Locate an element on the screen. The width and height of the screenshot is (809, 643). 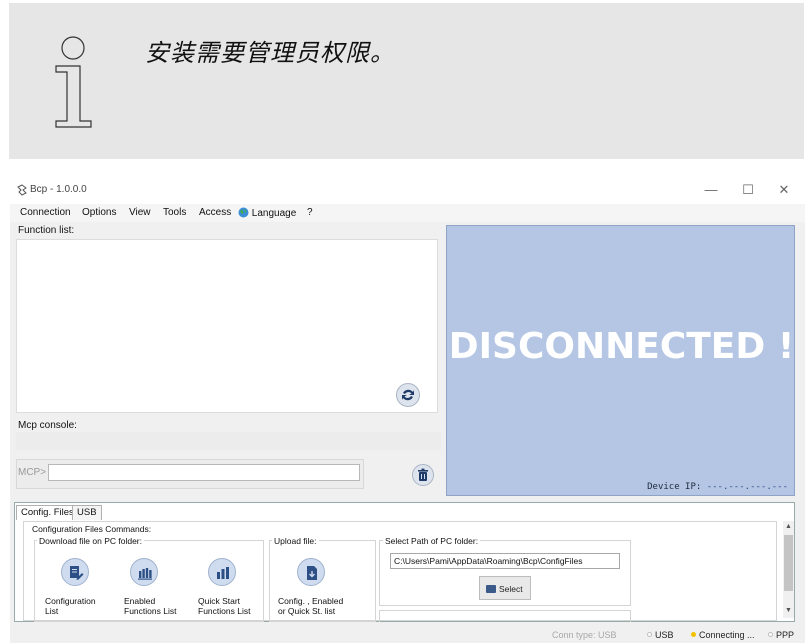
function-list-label: Function list: is located at coordinates (46, 230).